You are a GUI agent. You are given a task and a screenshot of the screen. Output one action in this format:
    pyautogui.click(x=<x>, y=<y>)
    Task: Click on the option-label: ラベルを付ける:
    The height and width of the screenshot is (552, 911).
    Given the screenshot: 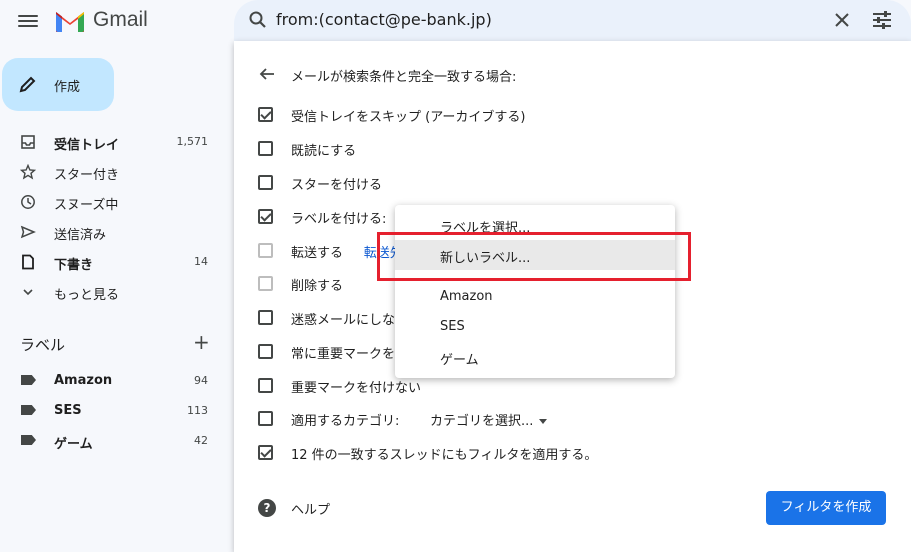 What is the action you would take?
    pyautogui.click(x=339, y=219)
    